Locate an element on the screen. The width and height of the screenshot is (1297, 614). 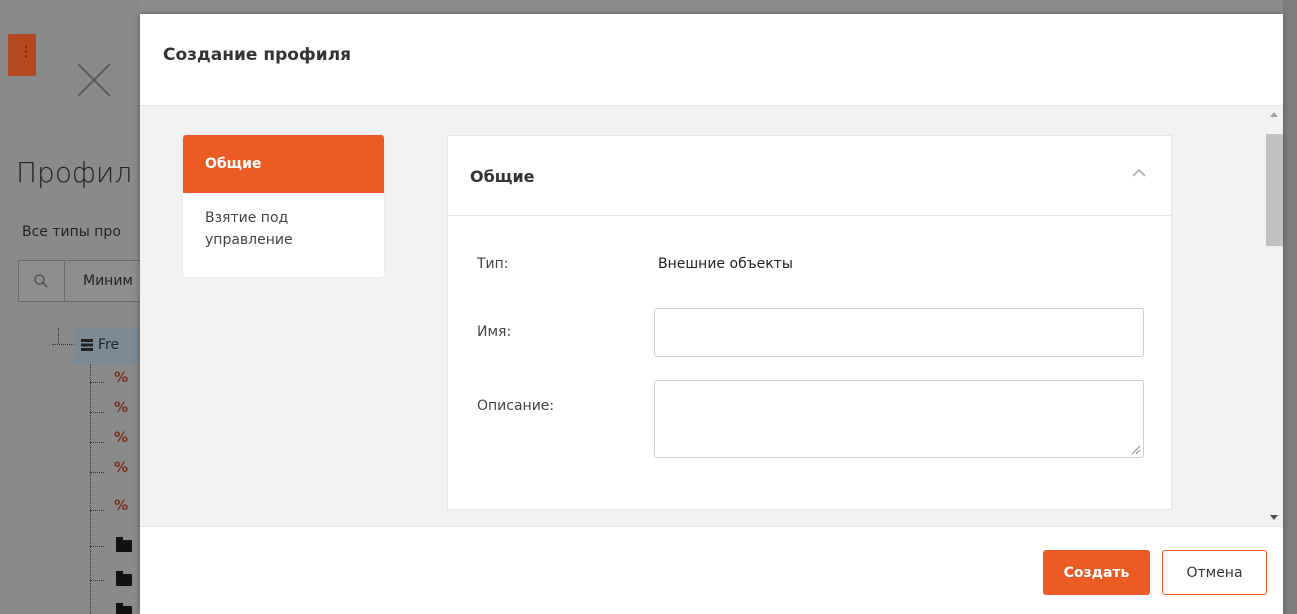
section-nav: Общие Взятие под управление is located at coordinates (283, 206).